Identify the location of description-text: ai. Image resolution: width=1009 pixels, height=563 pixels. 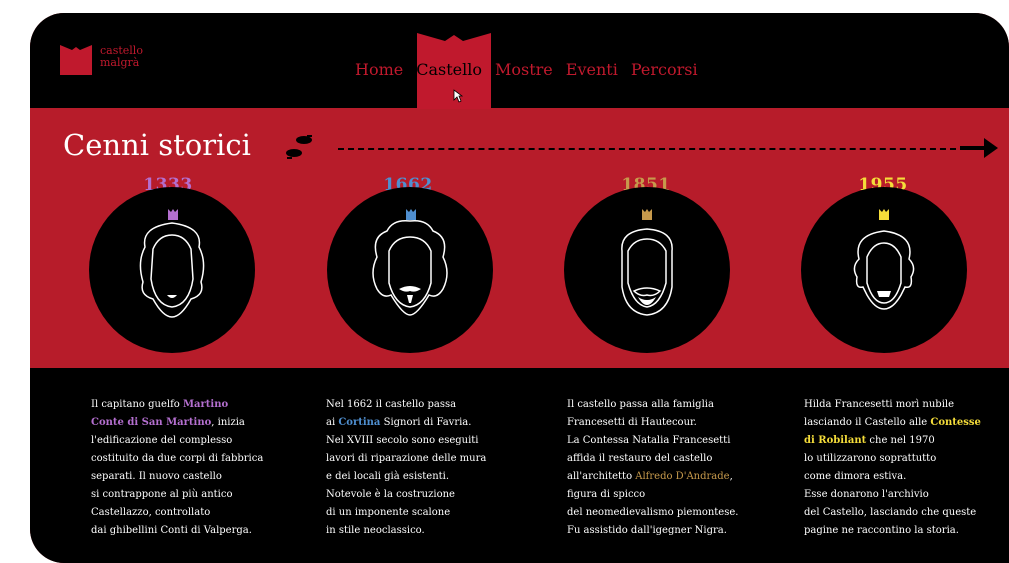
(332, 422).